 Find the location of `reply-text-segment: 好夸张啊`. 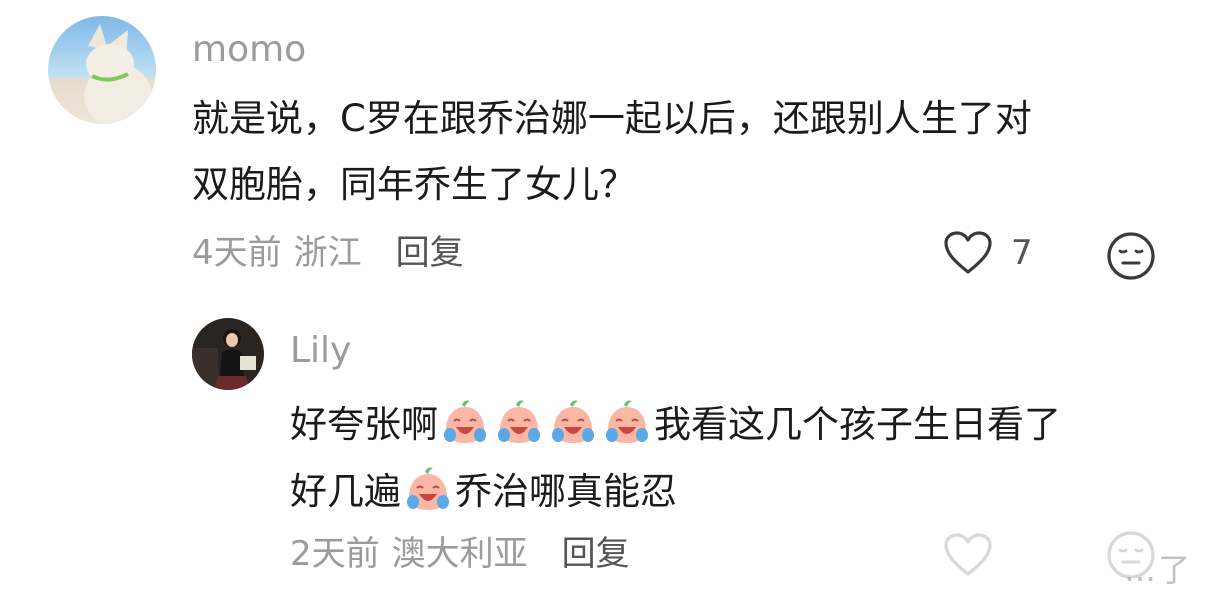

reply-text-segment: 好夸张啊 is located at coordinates (364, 424).